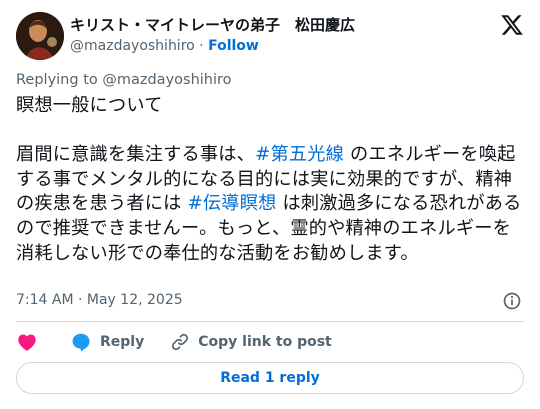 Image resolution: width=540 pixels, height=409 pixels. I want to click on author-display-name: キリスト・マイトレーヤの弟子 松田慶広, so click(280, 25).